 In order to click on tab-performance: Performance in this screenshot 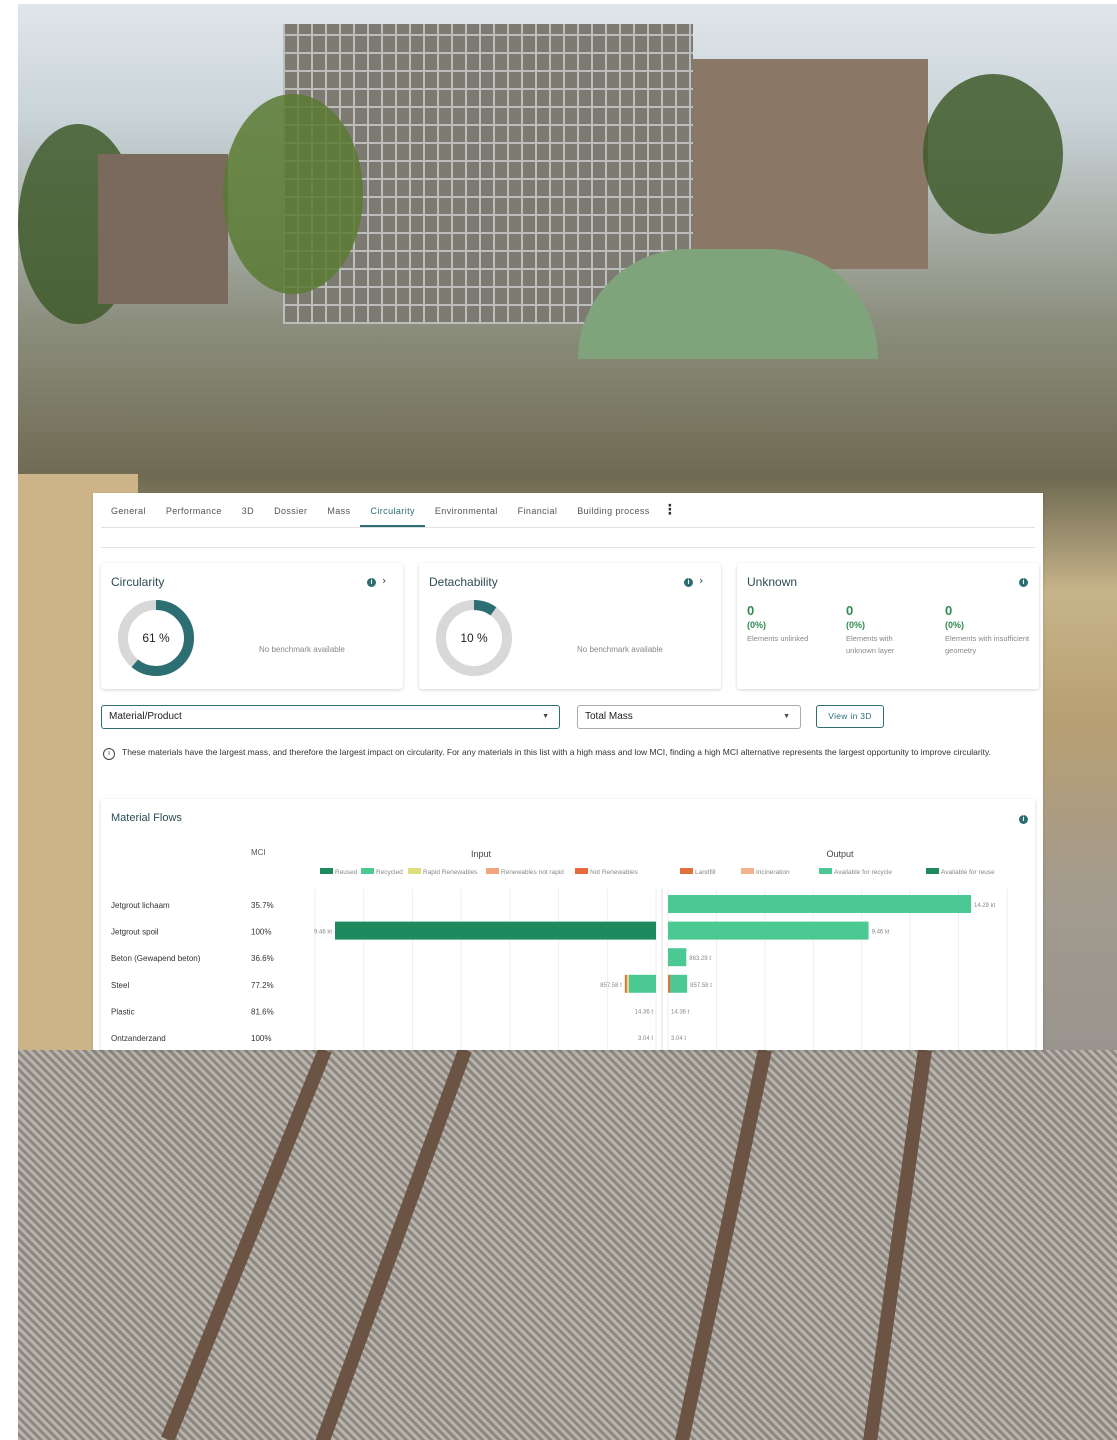, I will do `click(194, 510)`.